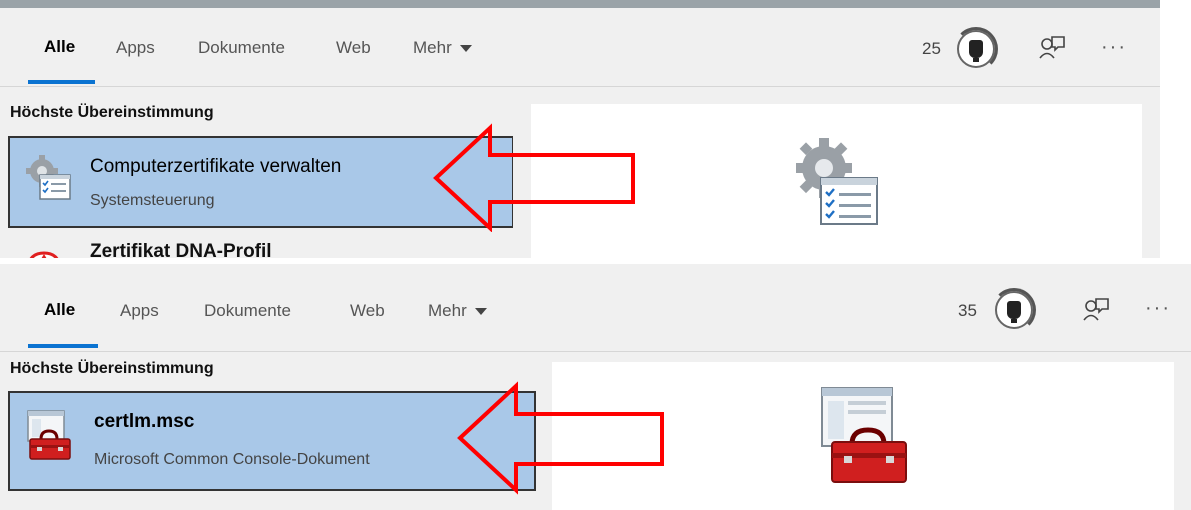 Image resolution: width=1191 pixels, height=510 pixels. I want to click on best-match-title: certlm.msc, so click(144, 421).